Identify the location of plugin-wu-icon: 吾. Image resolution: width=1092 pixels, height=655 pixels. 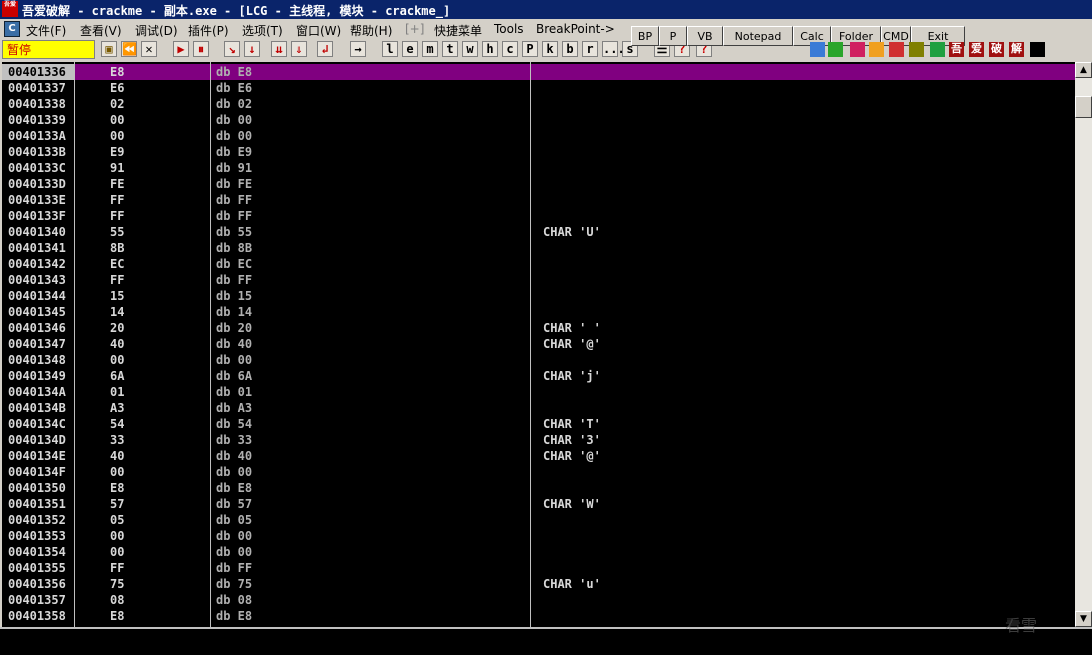
(956, 49).